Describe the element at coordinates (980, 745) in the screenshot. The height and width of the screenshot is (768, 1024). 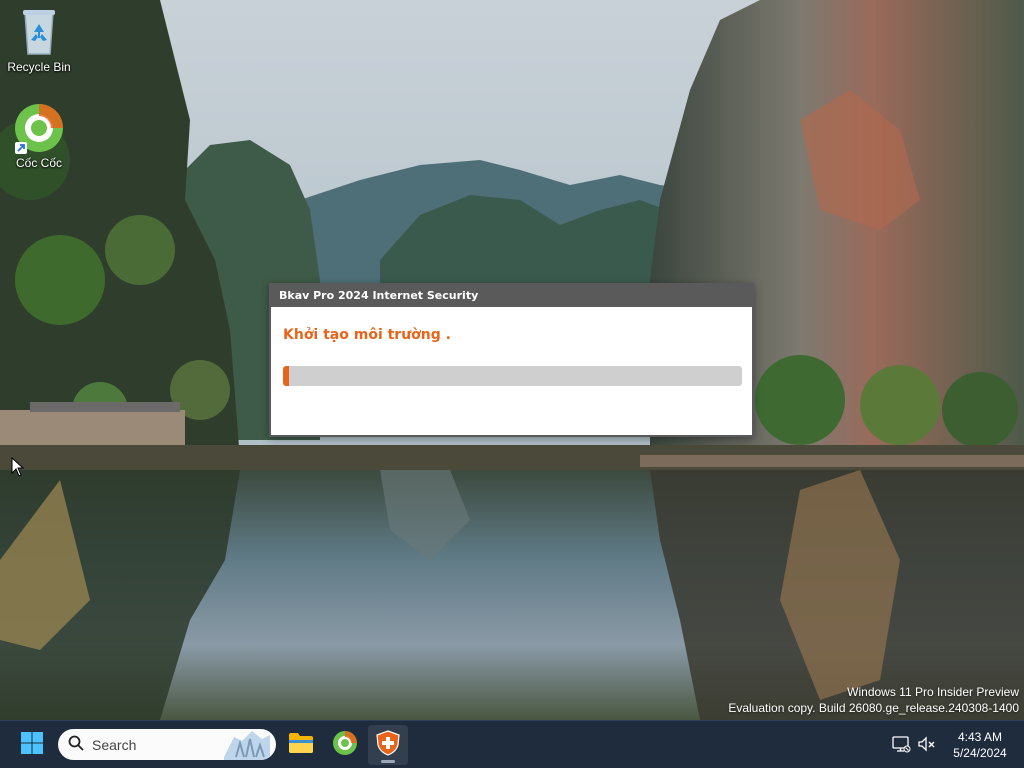
I see `taskbar-clock: 4:43 AM 5/24/2024` at that location.